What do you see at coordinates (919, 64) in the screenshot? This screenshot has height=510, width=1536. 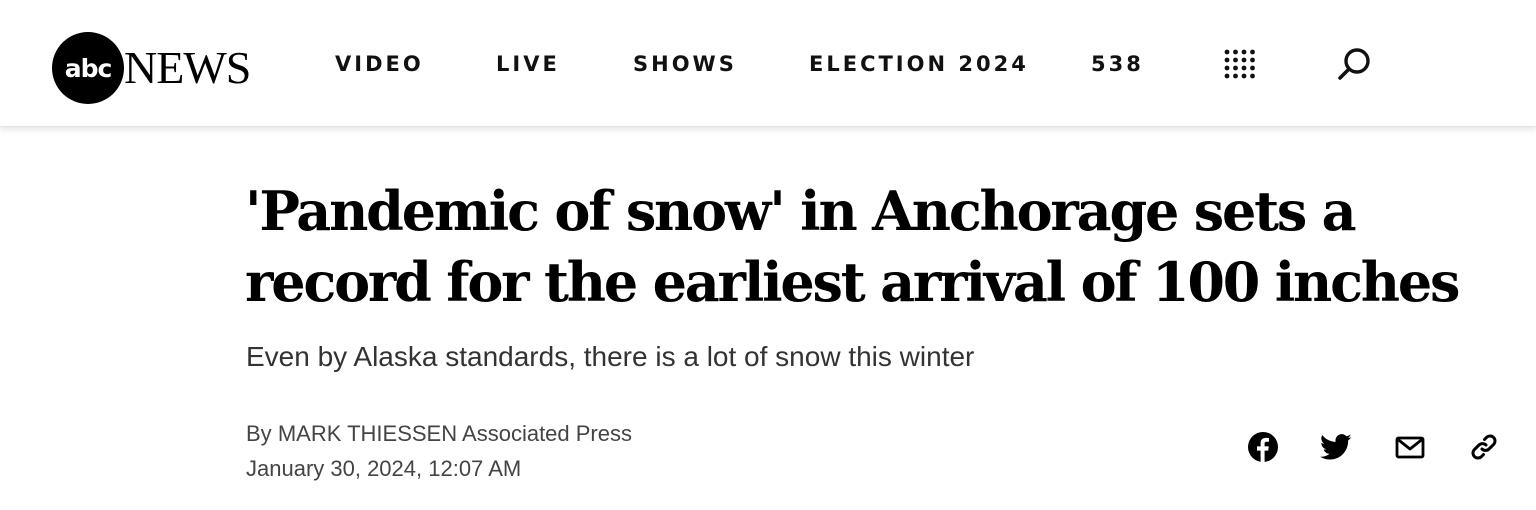 I see `nav-election-2024: ELECTION 2024` at bounding box center [919, 64].